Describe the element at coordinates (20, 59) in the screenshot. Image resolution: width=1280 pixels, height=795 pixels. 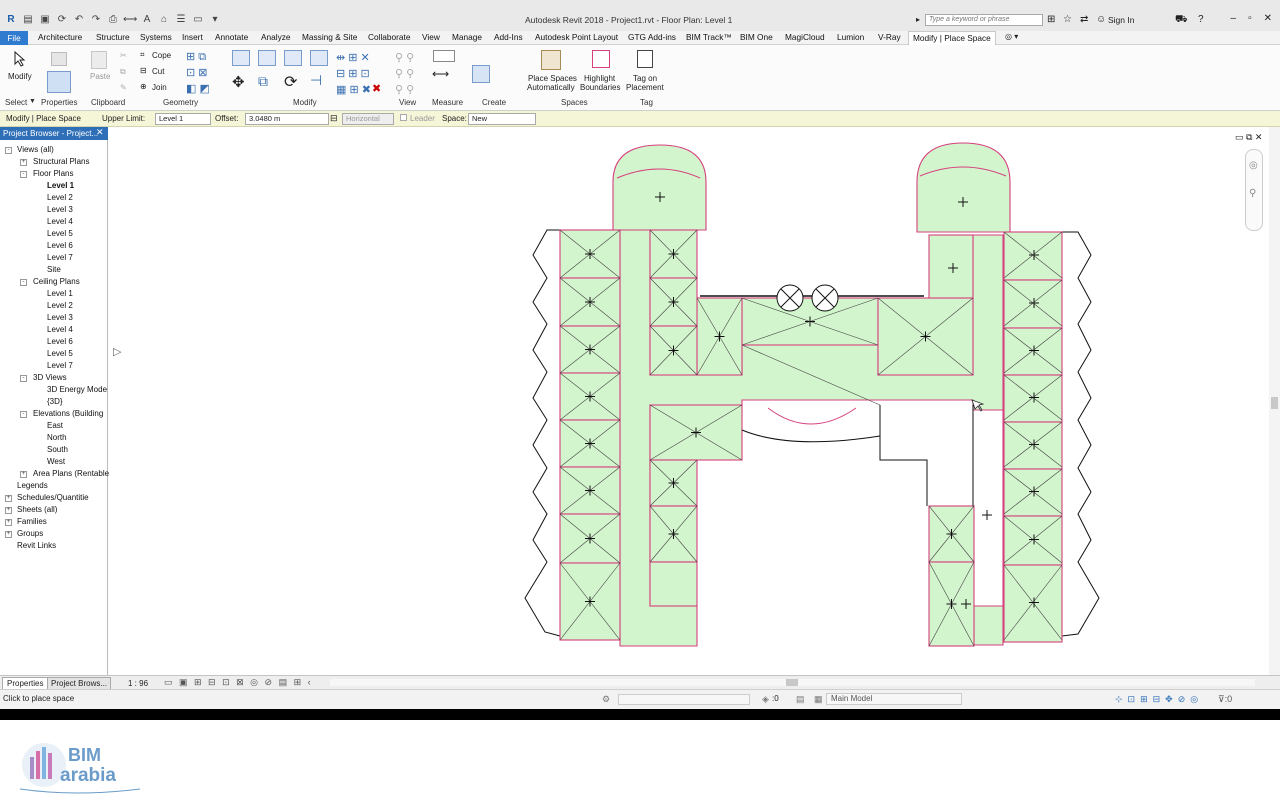
I see `cursor-arrow-icon` at that location.